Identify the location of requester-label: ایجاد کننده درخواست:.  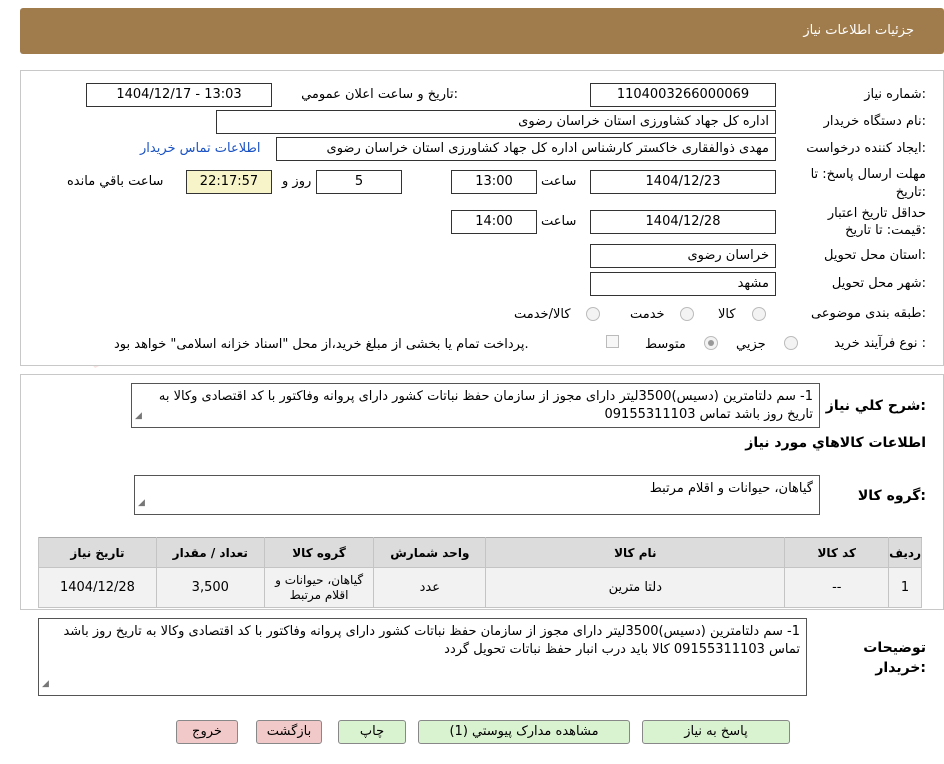
(866, 148).